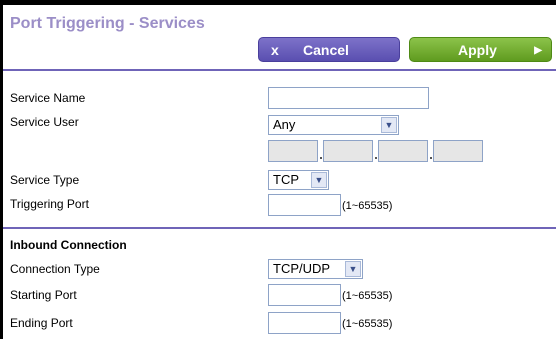 Image resolution: width=556 pixels, height=339 pixels. What do you see at coordinates (538, 50) in the screenshot?
I see `arrow-right-icon: ▶` at bounding box center [538, 50].